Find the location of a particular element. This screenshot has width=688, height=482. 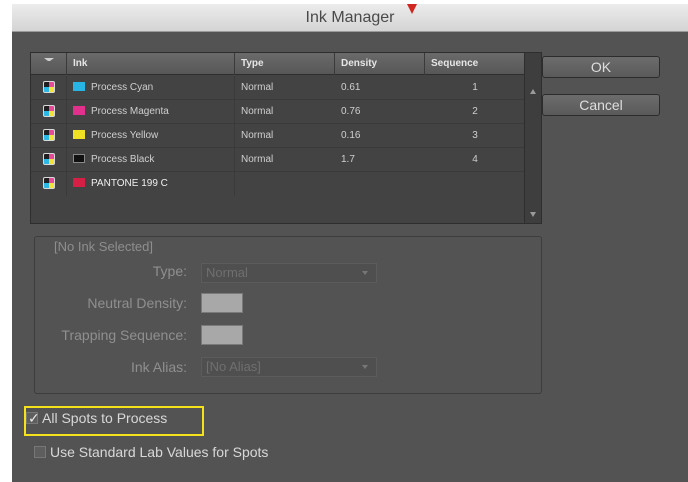

ok-button: OK is located at coordinates (601, 67).